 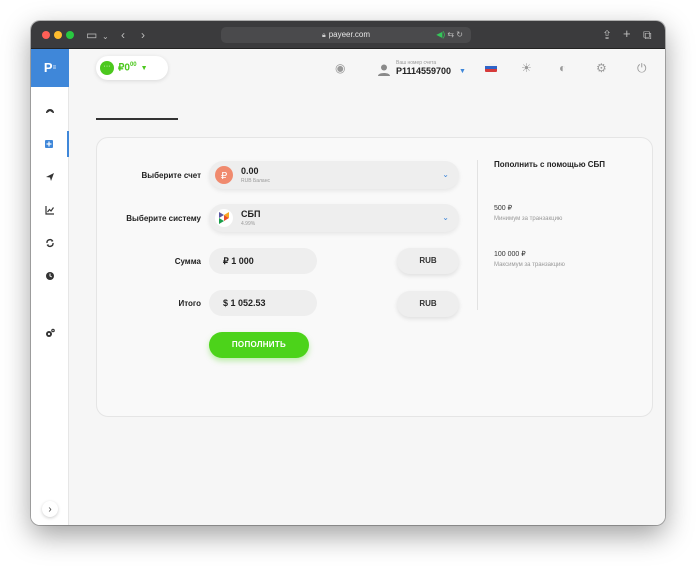 I want to click on min-amount-value: 500 ₽, so click(x=503, y=208).